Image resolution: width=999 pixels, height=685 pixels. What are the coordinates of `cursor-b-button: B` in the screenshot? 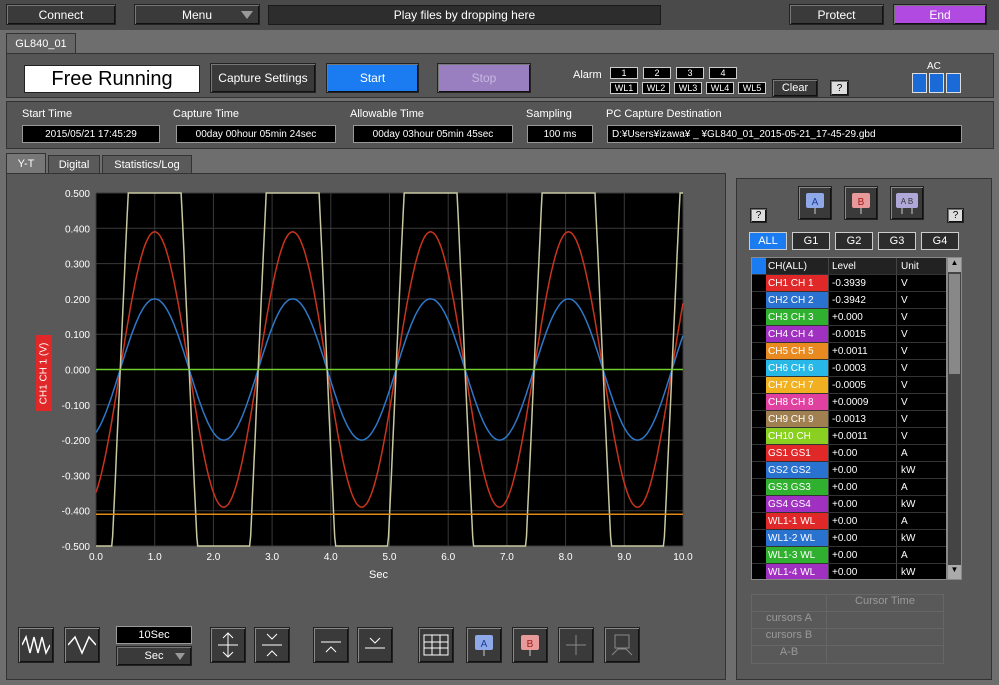 It's located at (530, 645).